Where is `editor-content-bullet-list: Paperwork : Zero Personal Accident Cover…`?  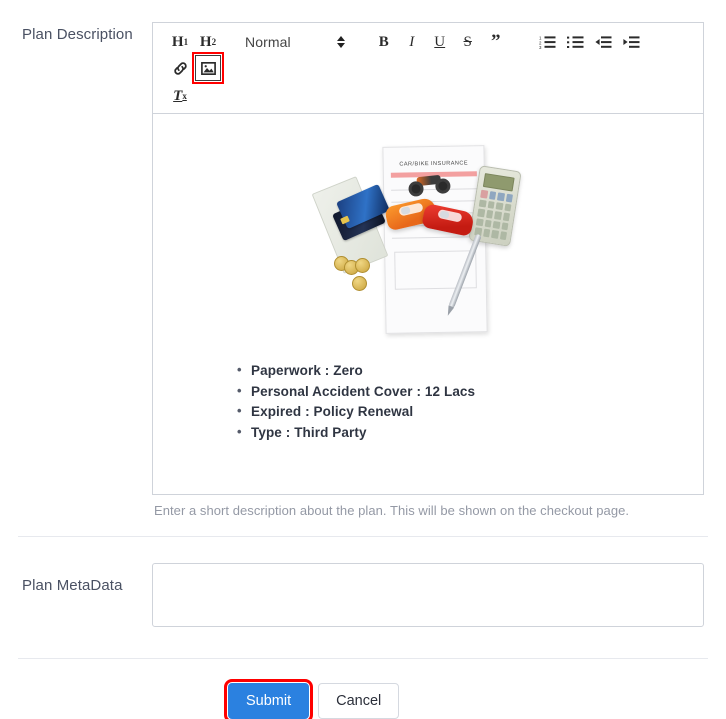
editor-content-bullet-list: Paperwork : Zero Personal Accident Cover… is located at coordinates (428, 402).